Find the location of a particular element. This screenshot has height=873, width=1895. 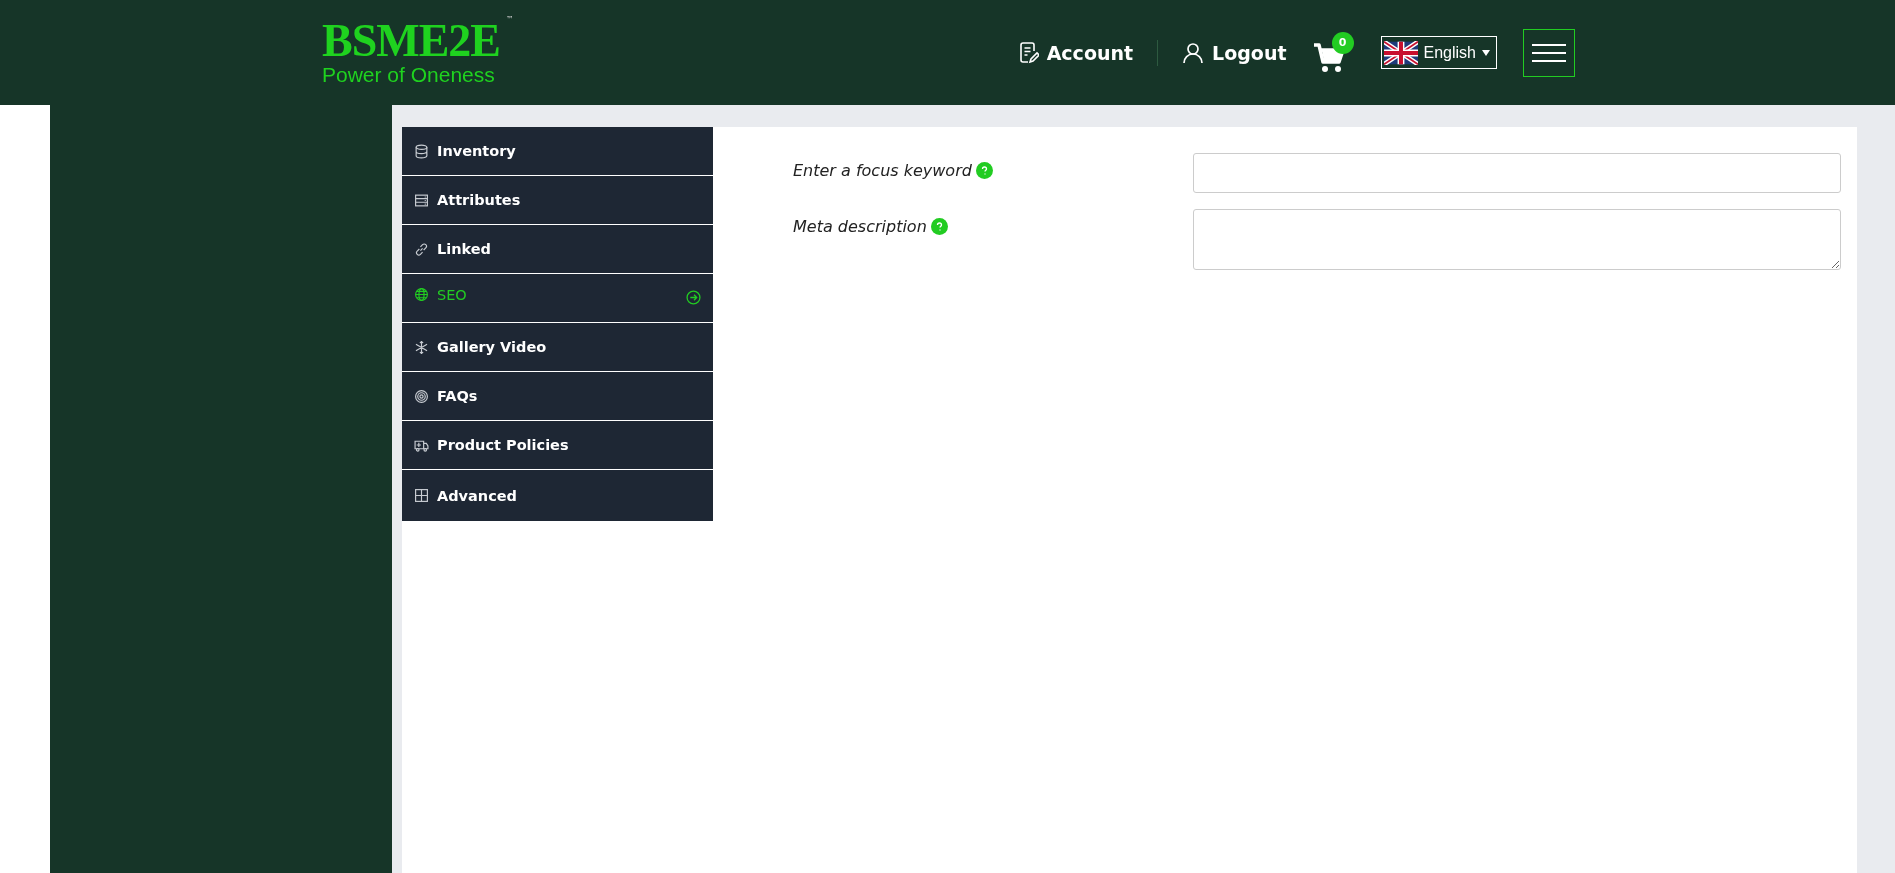

menu-button is located at coordinates (1549, 52).